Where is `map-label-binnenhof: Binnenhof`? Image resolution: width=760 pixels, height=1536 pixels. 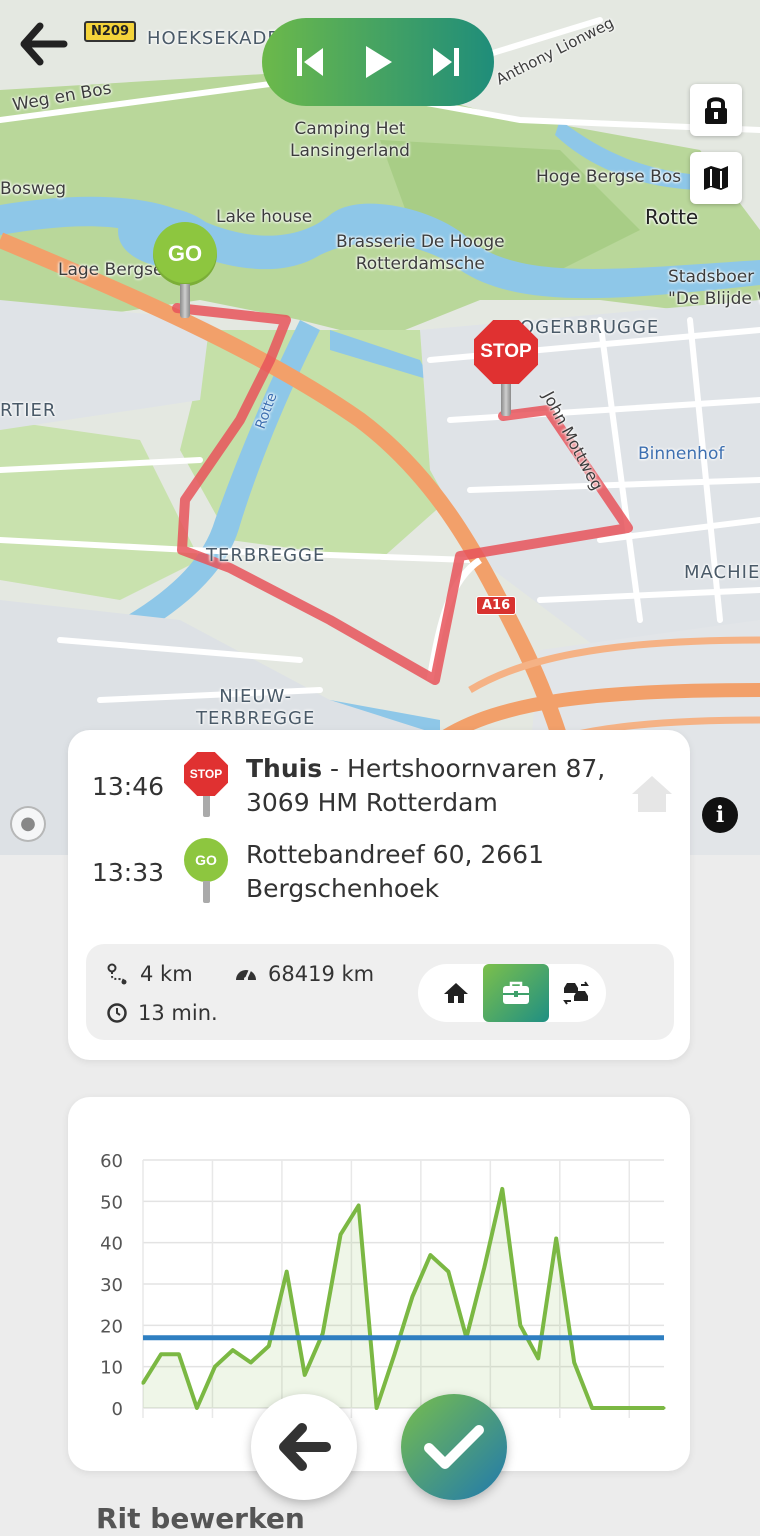 map-label-binnenhof: Binnenhof is located at coordinates (681, 454).